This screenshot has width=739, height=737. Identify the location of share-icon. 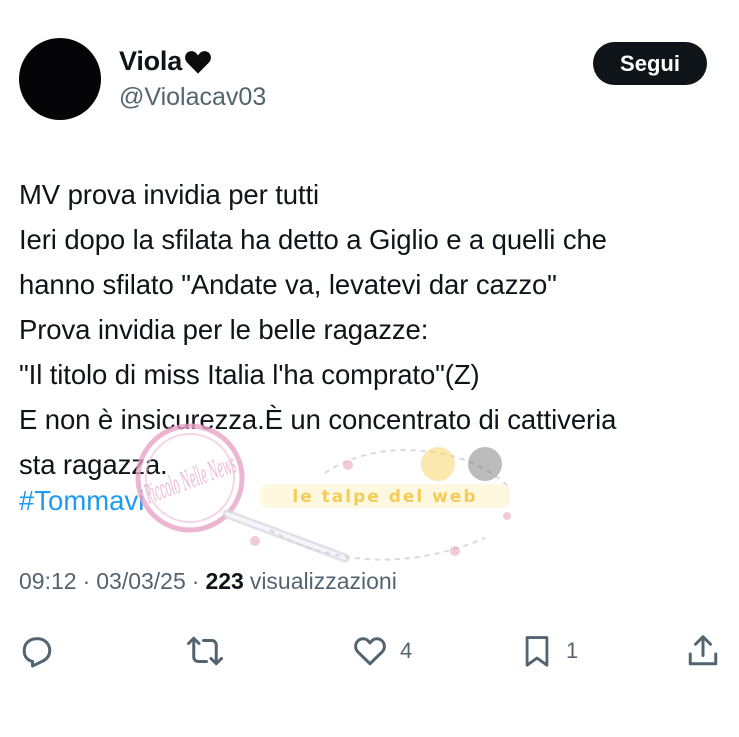
(703, 650).